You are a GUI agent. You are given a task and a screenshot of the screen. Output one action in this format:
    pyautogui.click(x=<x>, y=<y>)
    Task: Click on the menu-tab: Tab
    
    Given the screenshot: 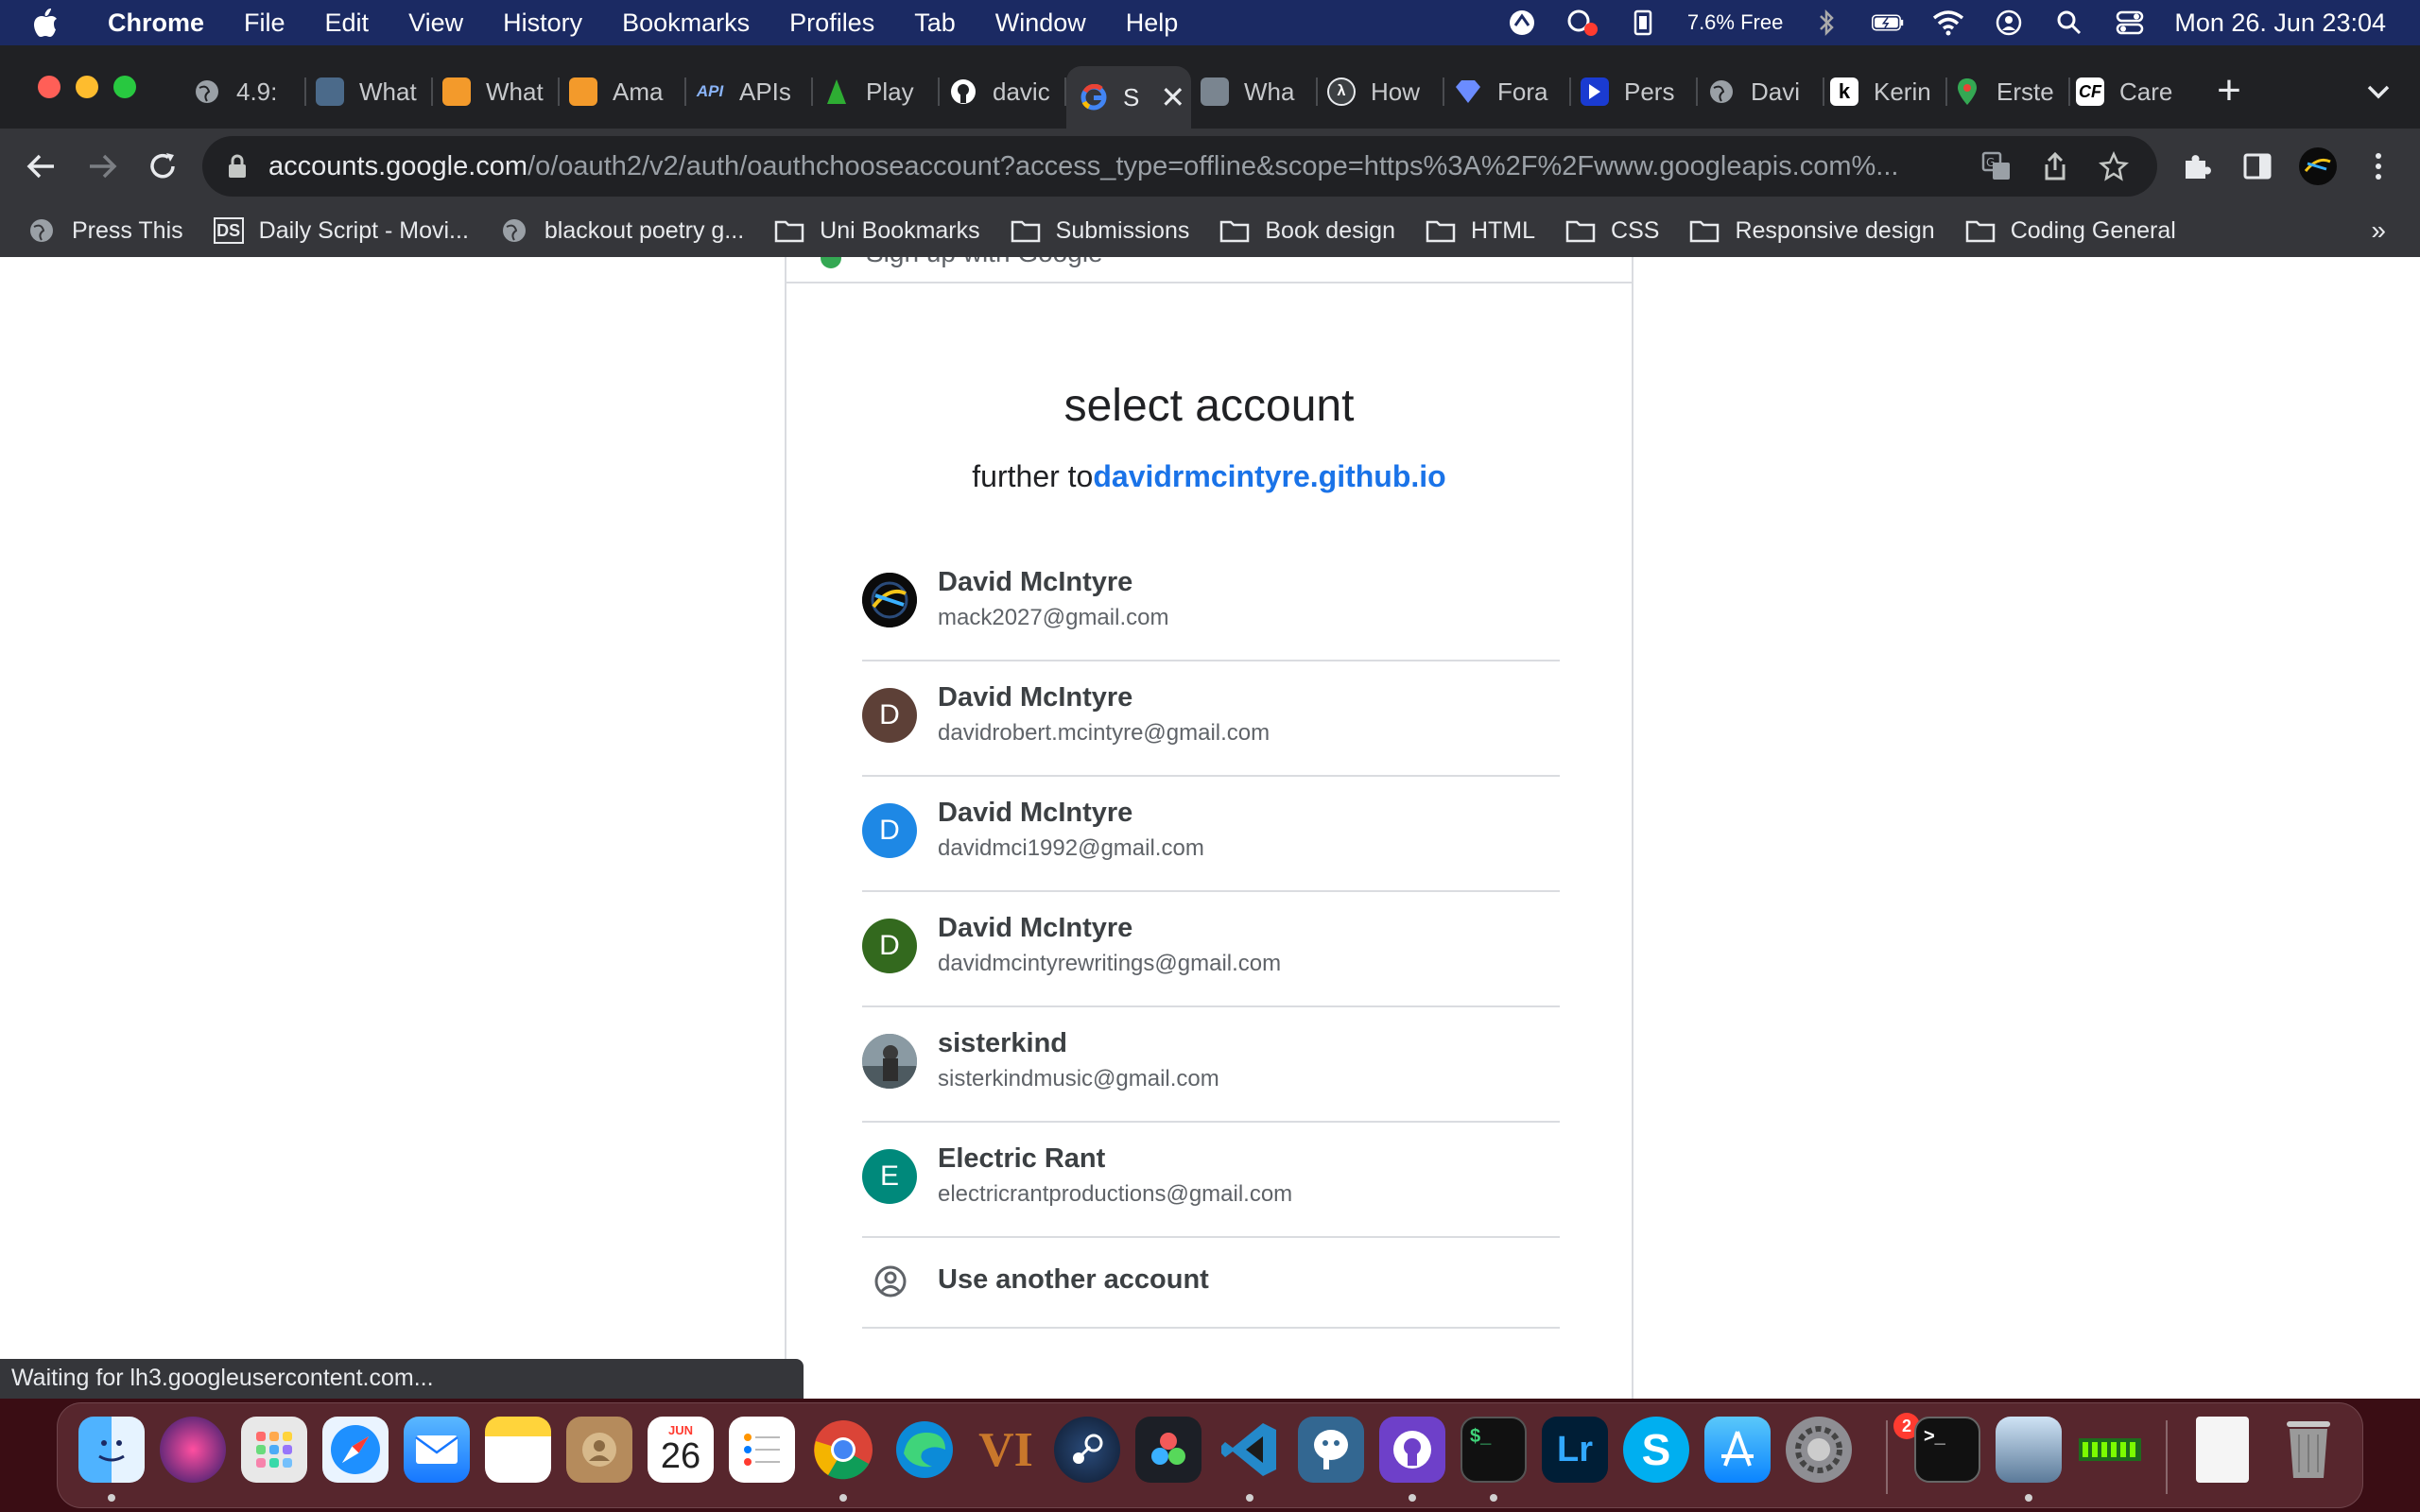 What is the action you would take?
    pyautogui.click(x=935, y=23)
    